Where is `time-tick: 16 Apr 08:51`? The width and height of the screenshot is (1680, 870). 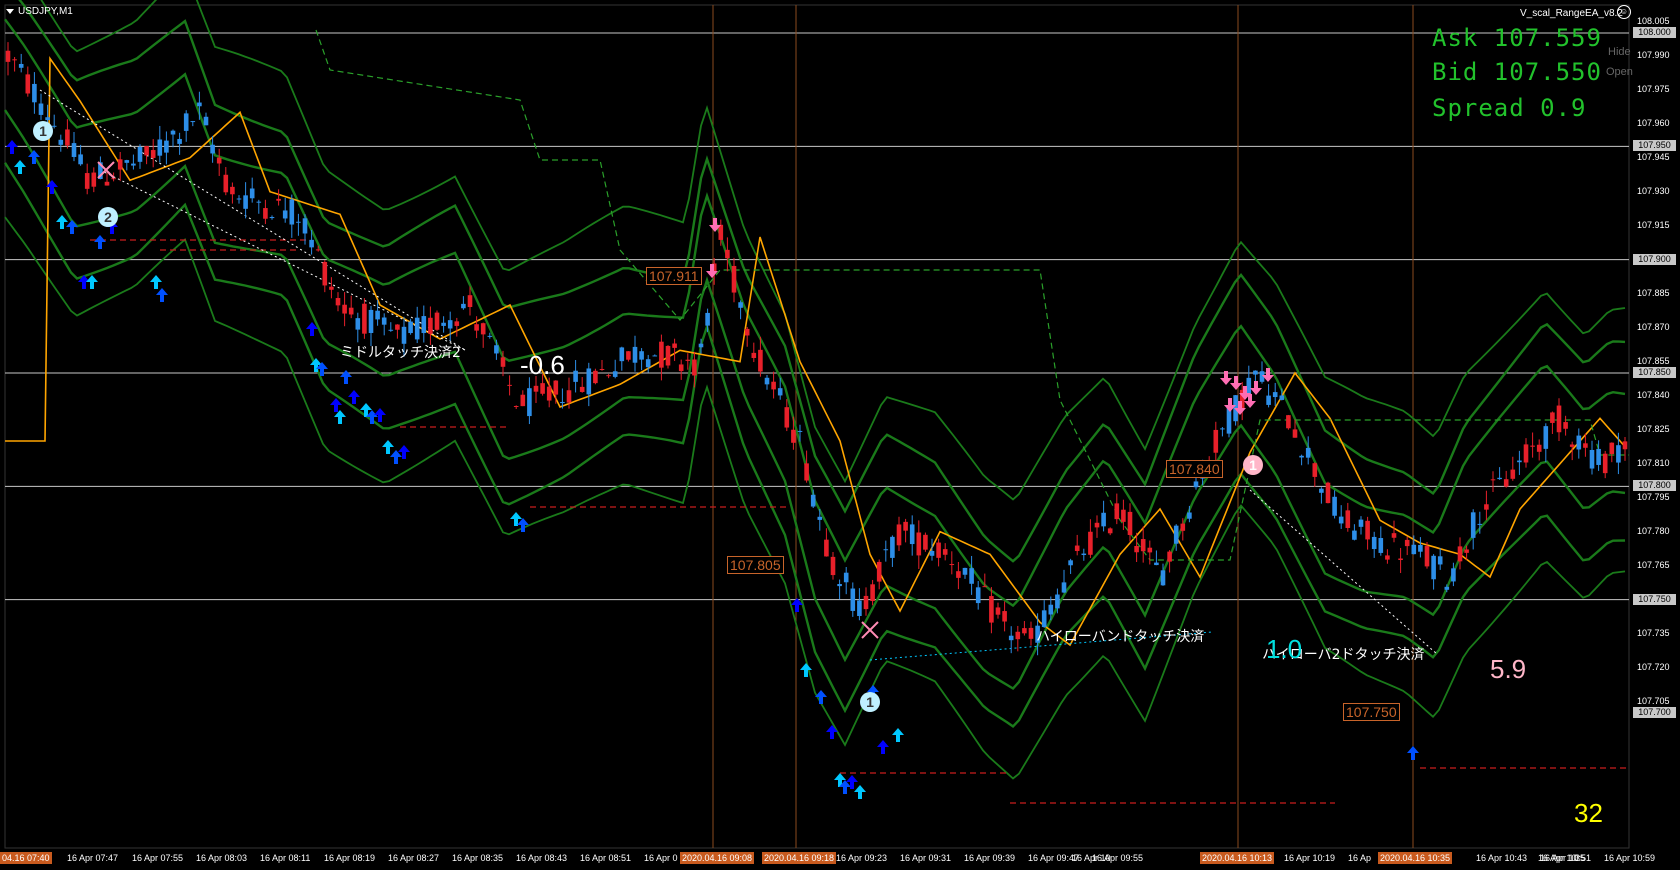 time-tick: 16 Apr 08:51 is located at coordinates (606, 858).